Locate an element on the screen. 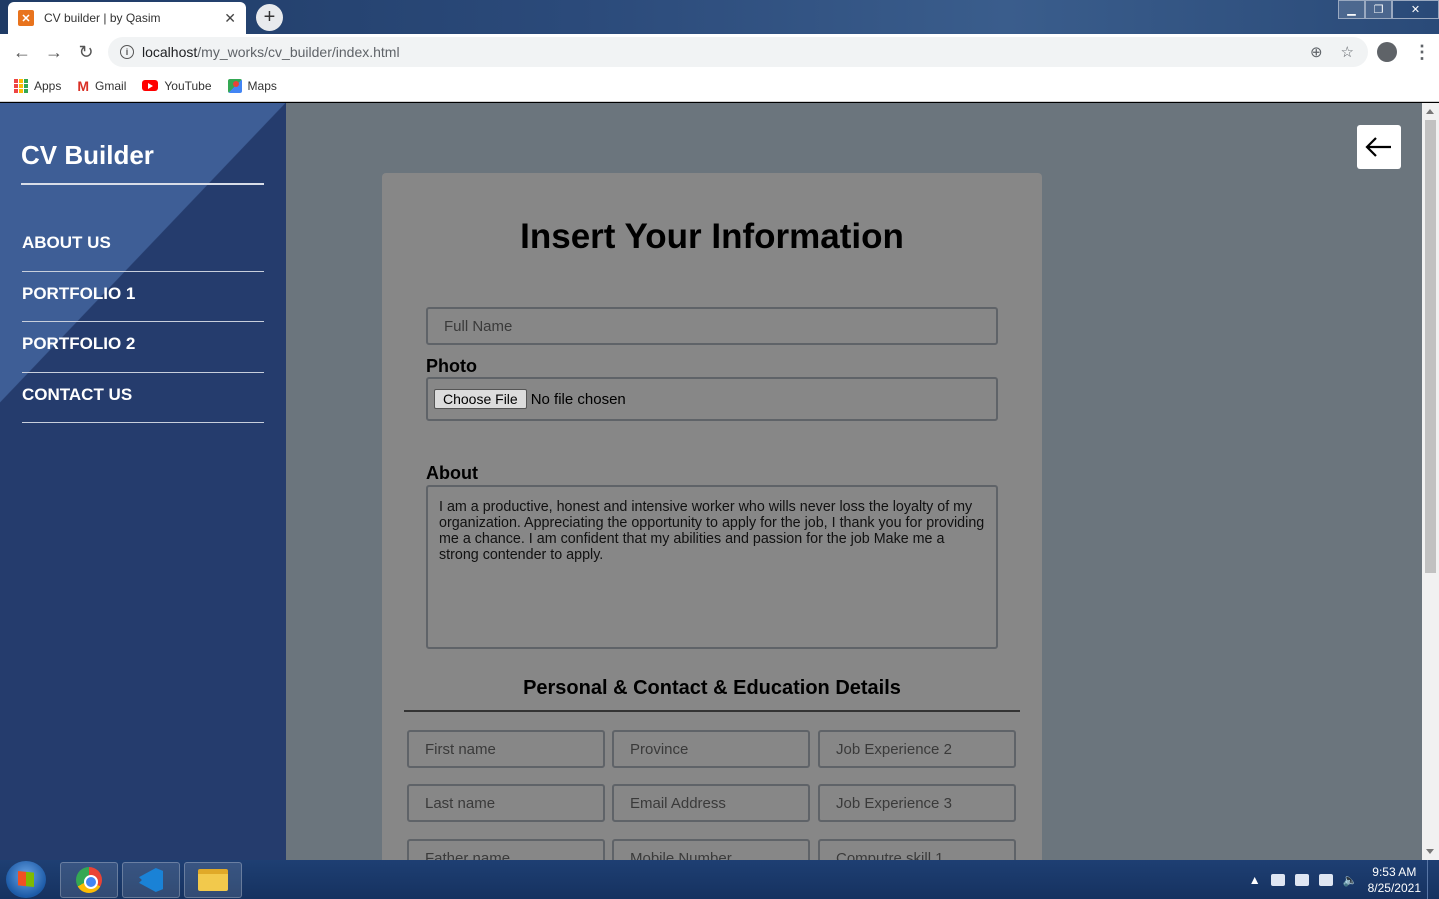 This screenshot has width=1439, height=899. page-scrollbar is located at coordinates (1430, 481).